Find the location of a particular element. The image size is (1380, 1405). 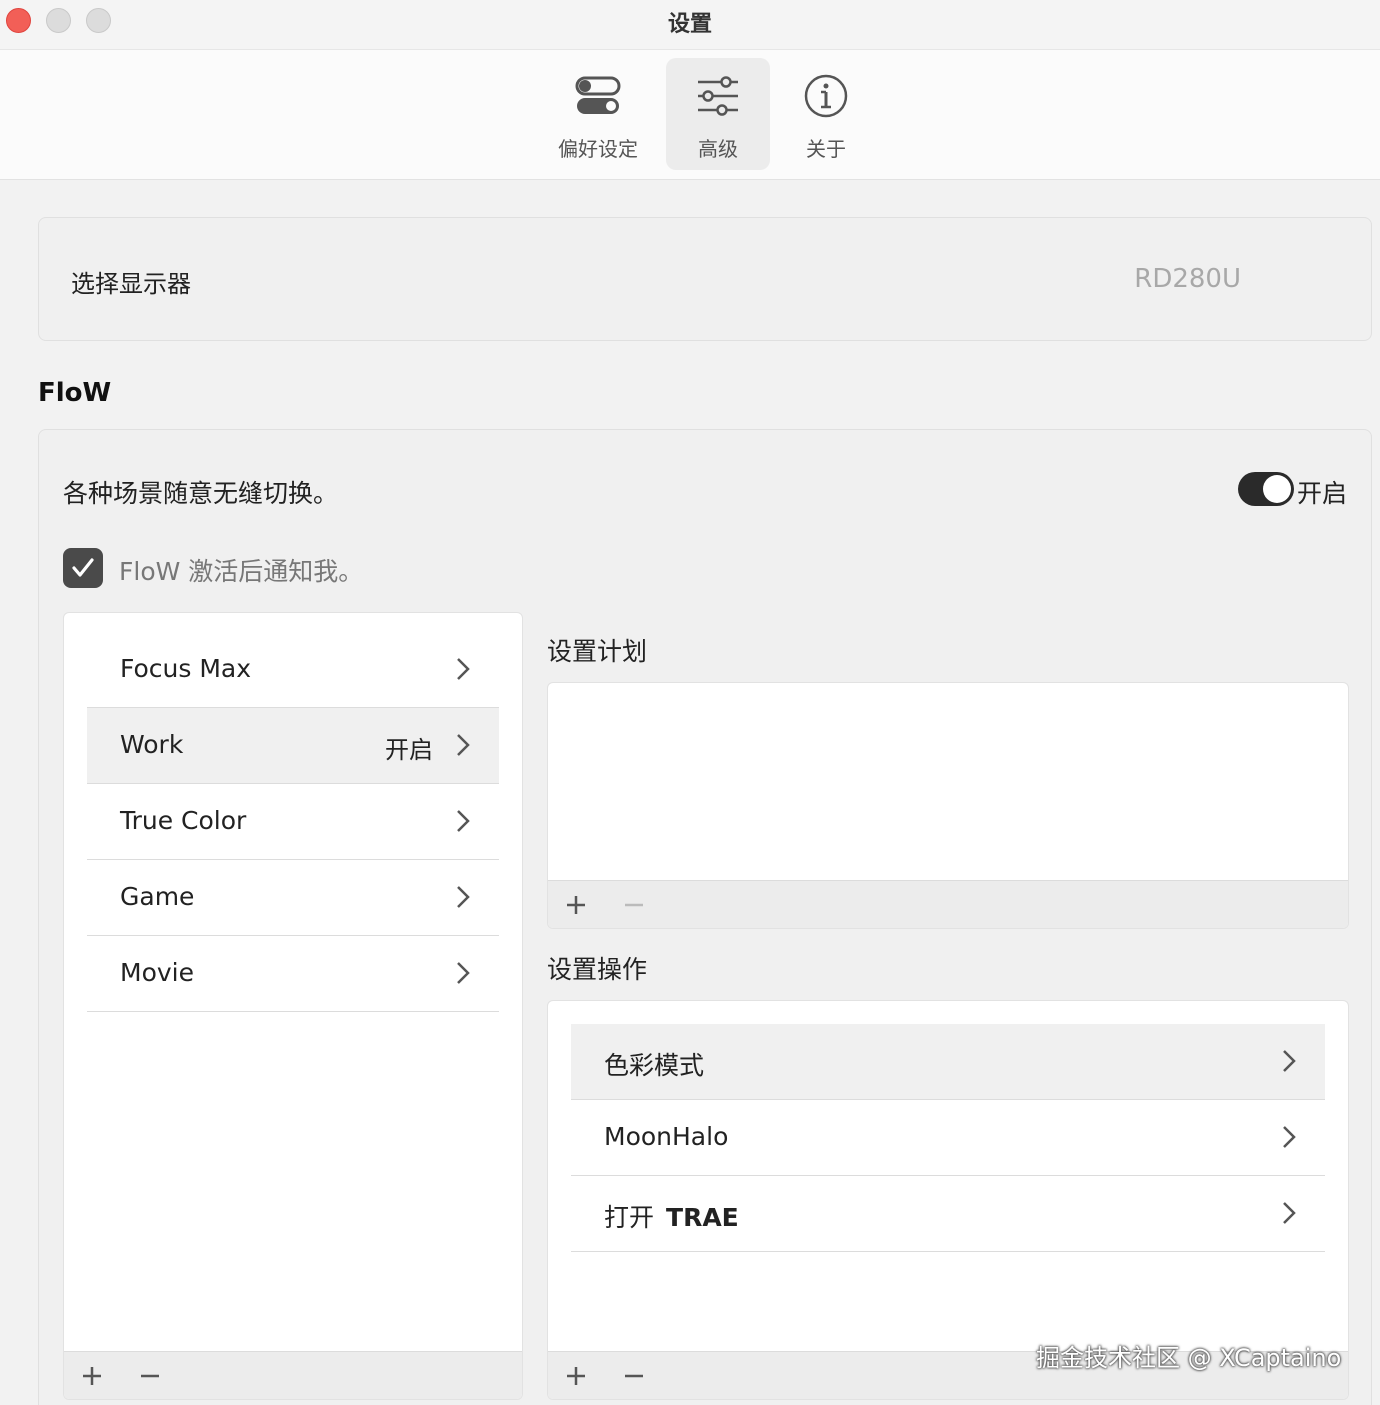

notify-checkbox is located at coordinates (83, 568).